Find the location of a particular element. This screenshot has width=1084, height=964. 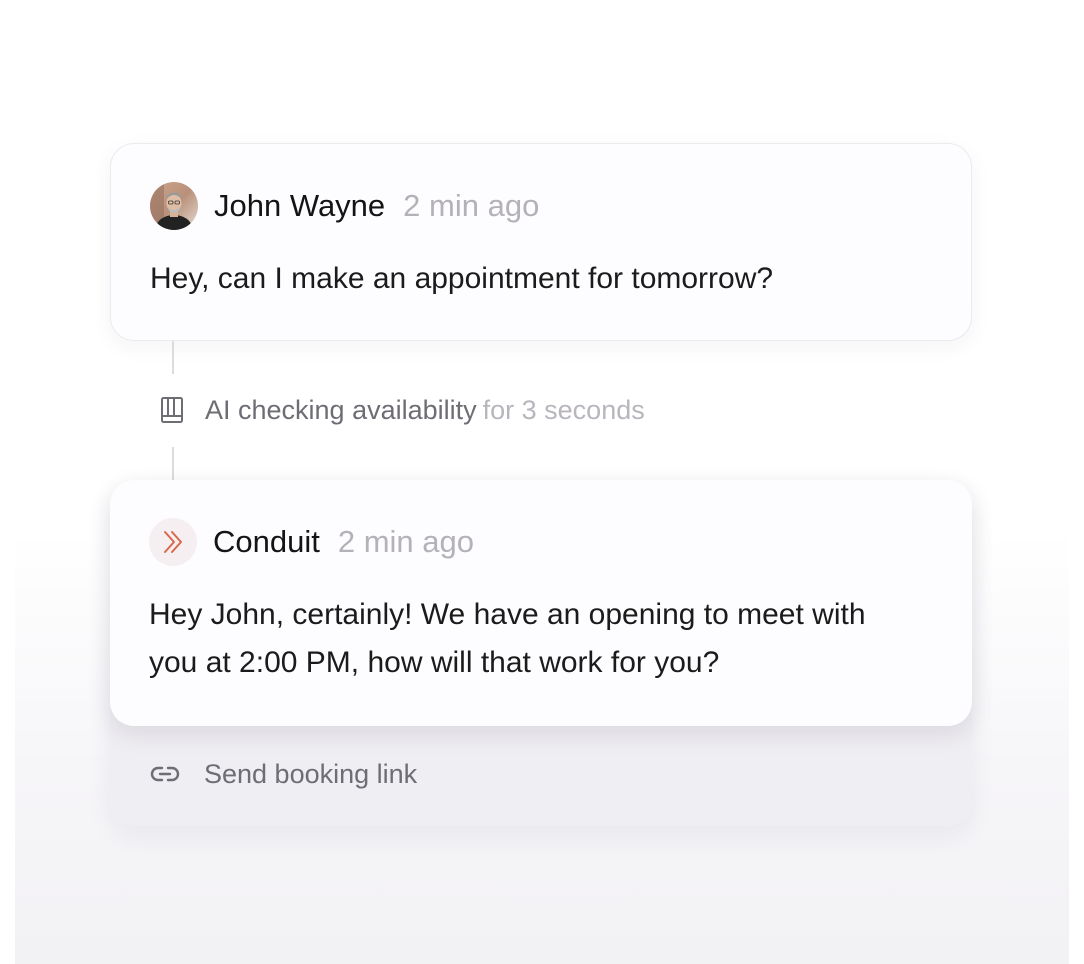

activity-label: AI checking availability is located at coordinates (341, 409).